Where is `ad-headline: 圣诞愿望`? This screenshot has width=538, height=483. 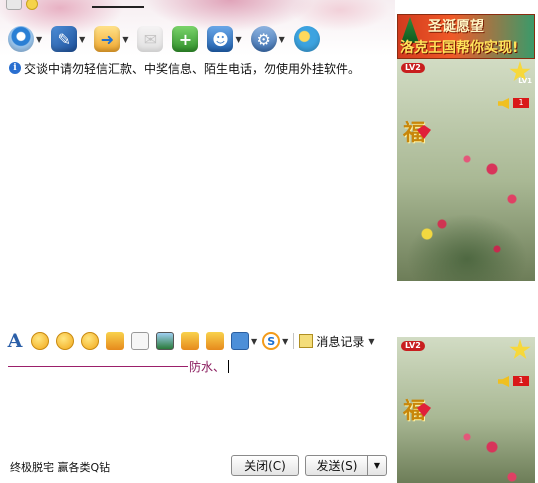
ad-headline: 圣诞愿望 is located at coordinates (456, 27).